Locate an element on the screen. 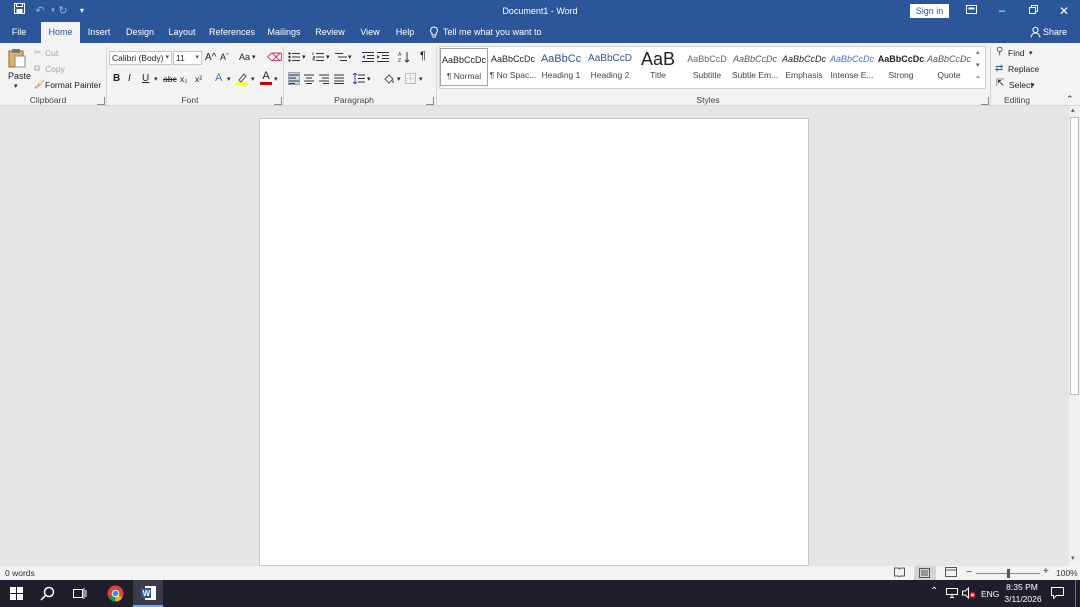  select-dropdown-icon: ▾ is located at coordinates (1033, 85).